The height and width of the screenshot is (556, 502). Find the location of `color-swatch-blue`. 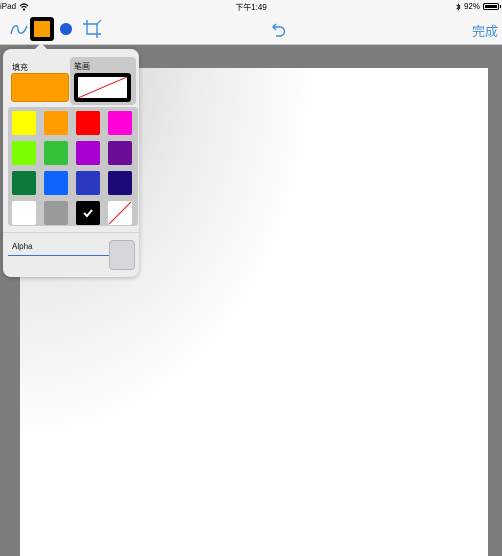

color-swatch-blue is located at coordinates (56, 183).